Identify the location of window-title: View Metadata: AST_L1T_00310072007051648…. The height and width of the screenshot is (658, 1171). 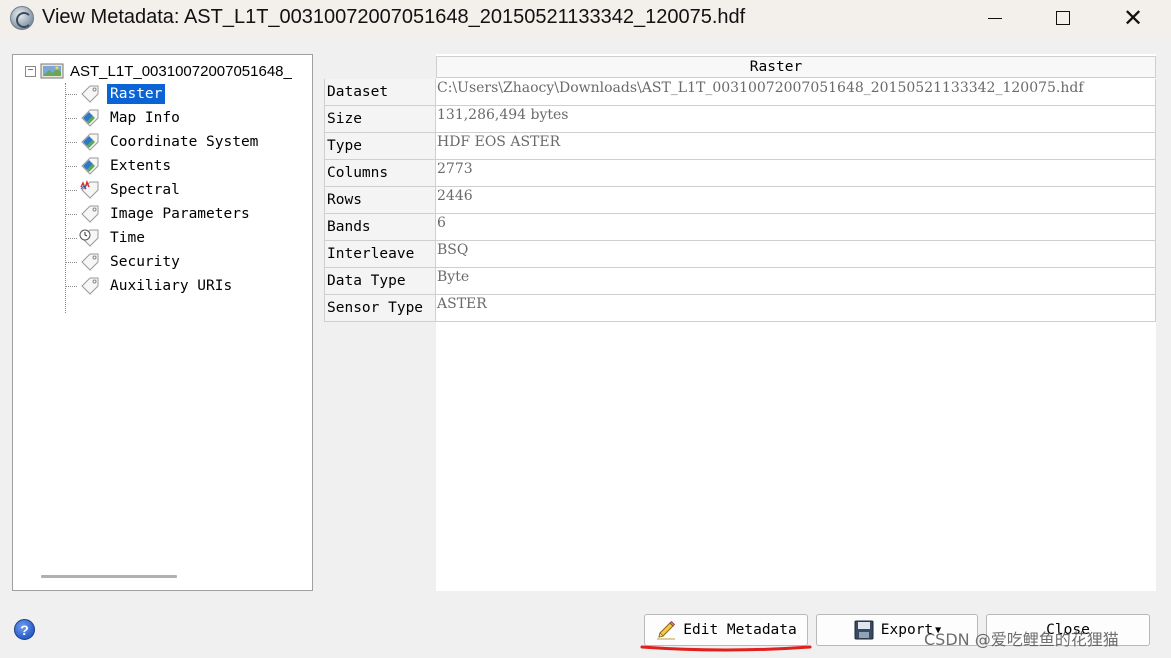
(394, 17).